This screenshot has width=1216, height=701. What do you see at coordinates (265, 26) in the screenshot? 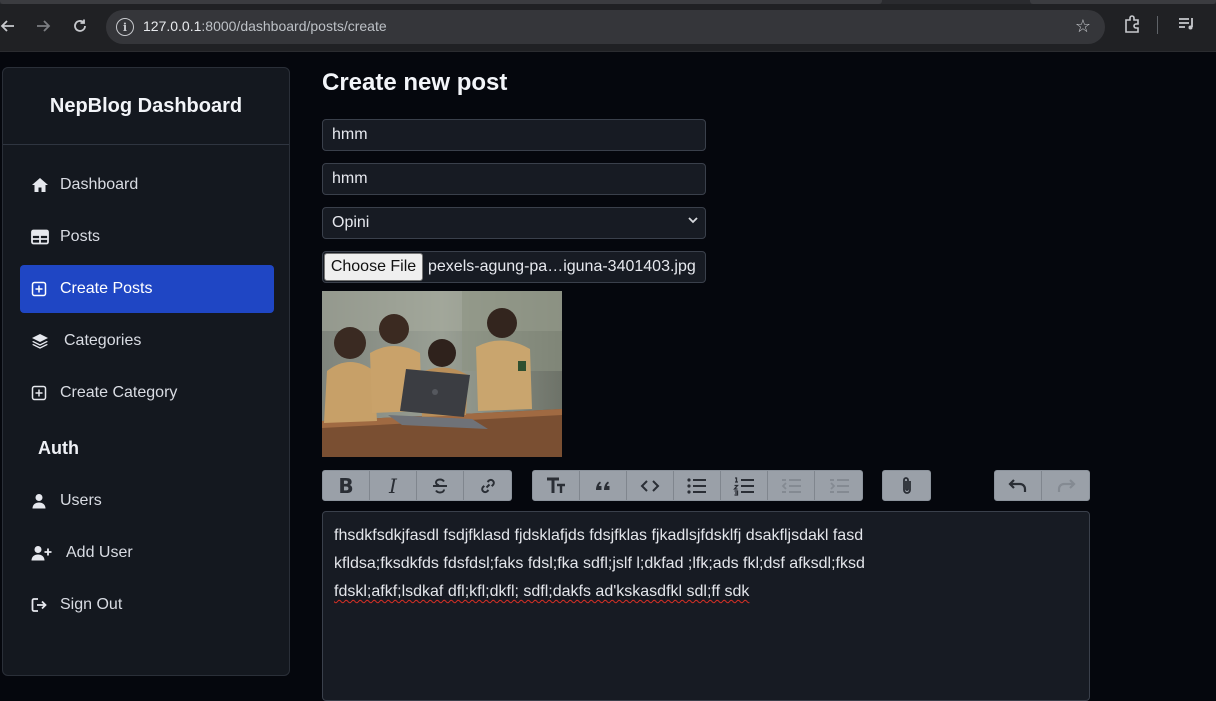
I see `url-text: 127.0.0.1:8000/dashboard/posts/create` at bounding box center [265, 26].